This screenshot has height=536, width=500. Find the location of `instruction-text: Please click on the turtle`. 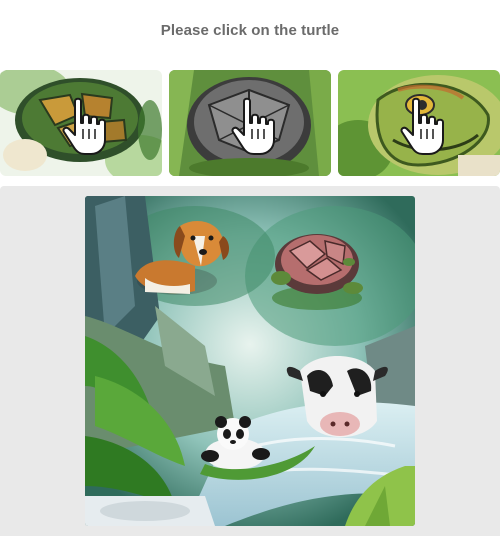

instruction-text: Please click on the turtle is located at coordinates (250, 30).